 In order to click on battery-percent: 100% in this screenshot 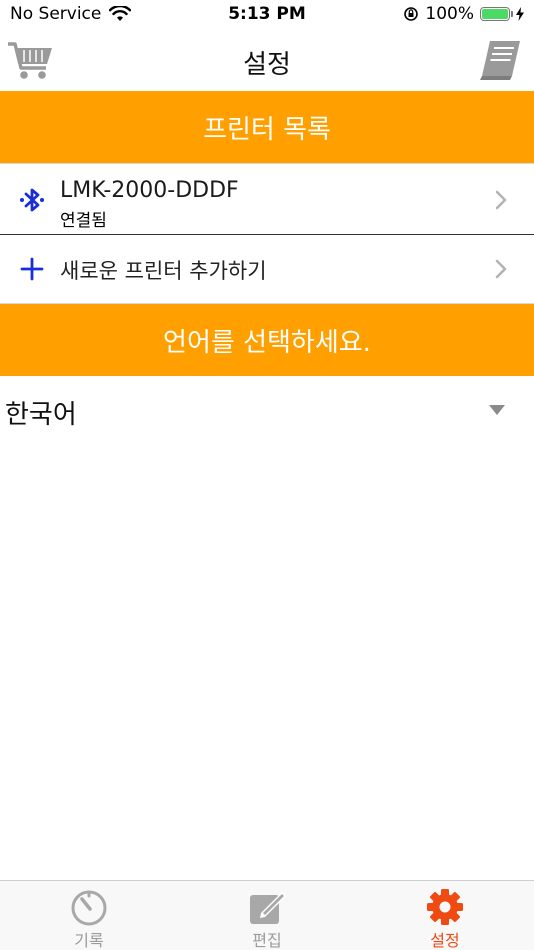, I will do `click(449, 14)`.